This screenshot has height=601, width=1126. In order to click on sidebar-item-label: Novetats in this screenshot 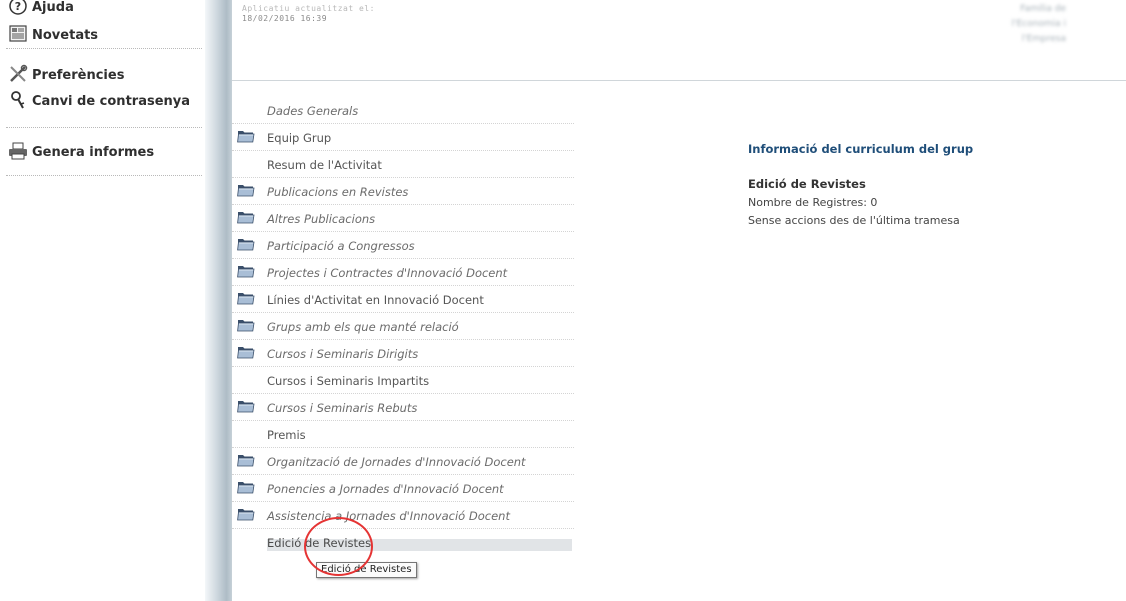, I will do `click(65, 35)`.